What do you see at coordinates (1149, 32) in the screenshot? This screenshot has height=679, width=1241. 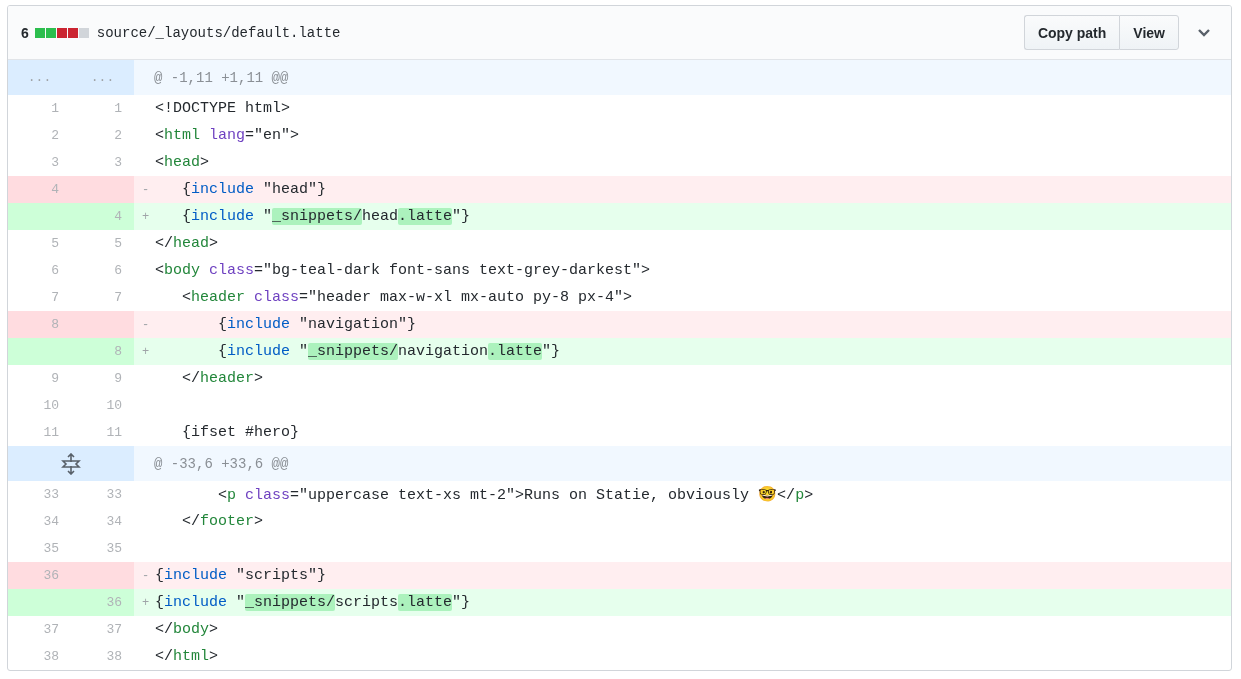 I see `view-button: View` at bounding box center [1149, 32].